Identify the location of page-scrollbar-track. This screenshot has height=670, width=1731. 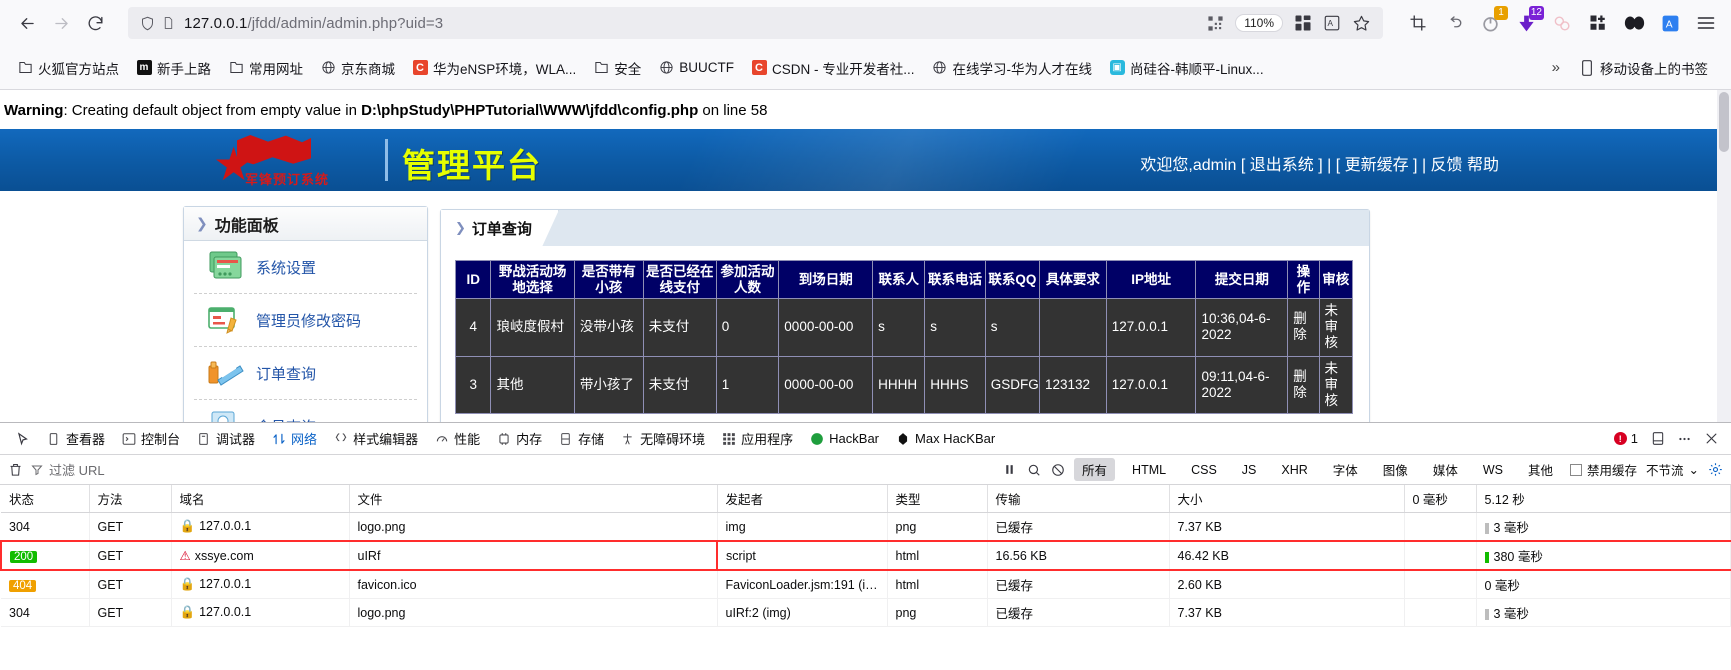
(1724, 256).